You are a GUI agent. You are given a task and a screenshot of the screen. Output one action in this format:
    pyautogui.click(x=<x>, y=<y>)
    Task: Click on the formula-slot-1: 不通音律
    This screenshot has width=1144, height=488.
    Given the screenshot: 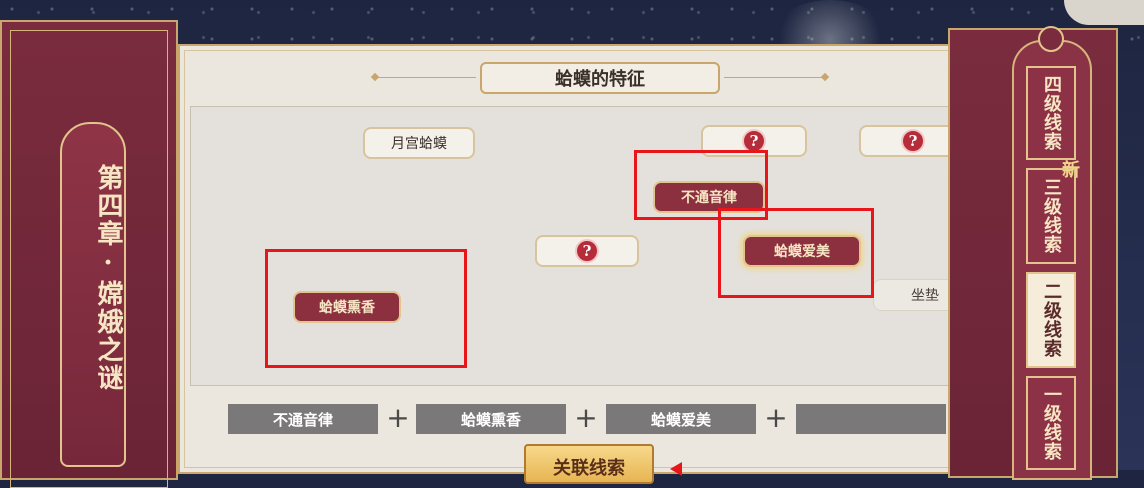 What is the action you would take?
    pyautogui.click(x=303, y=419)
    